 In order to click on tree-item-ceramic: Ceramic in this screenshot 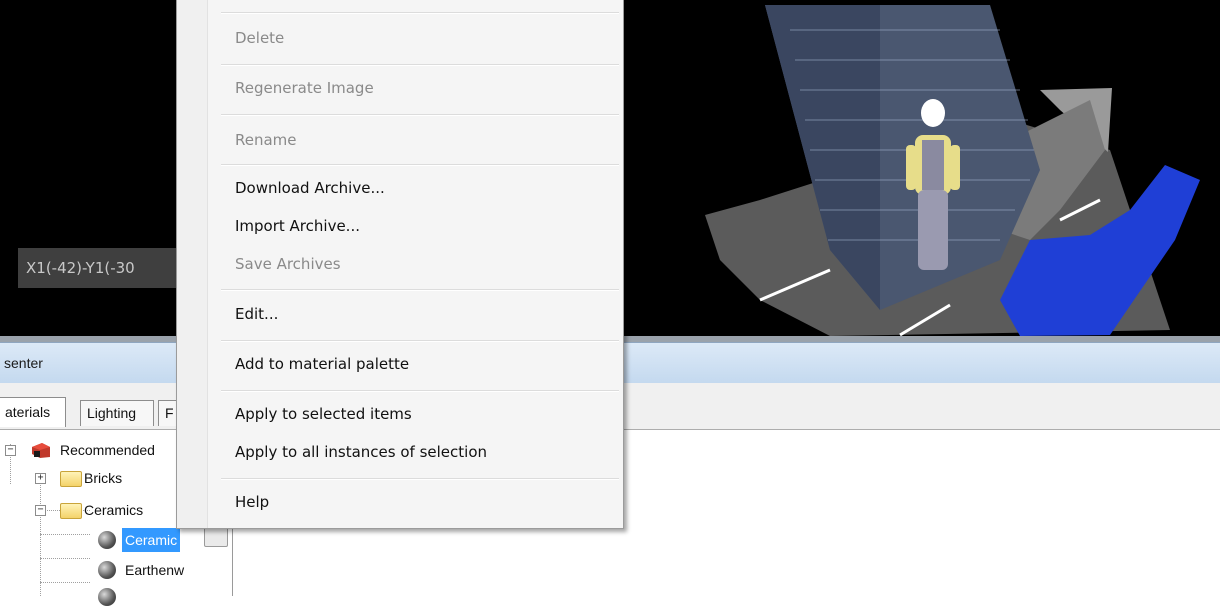, I will do `click(116, 540)`.